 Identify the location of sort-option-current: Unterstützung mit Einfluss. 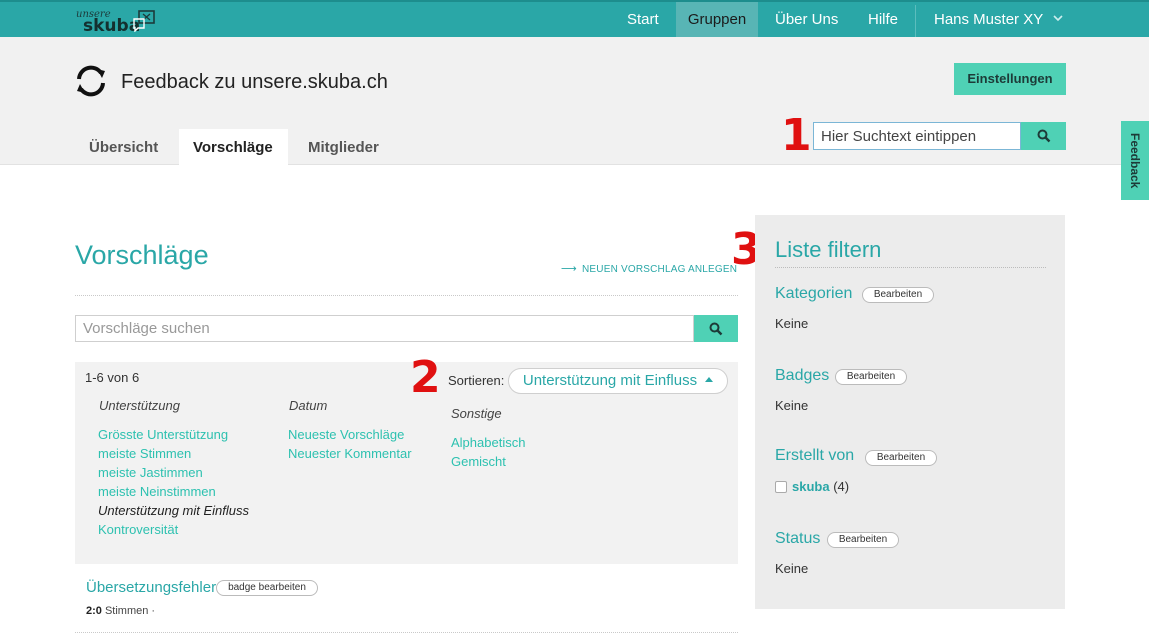
(174, 510).